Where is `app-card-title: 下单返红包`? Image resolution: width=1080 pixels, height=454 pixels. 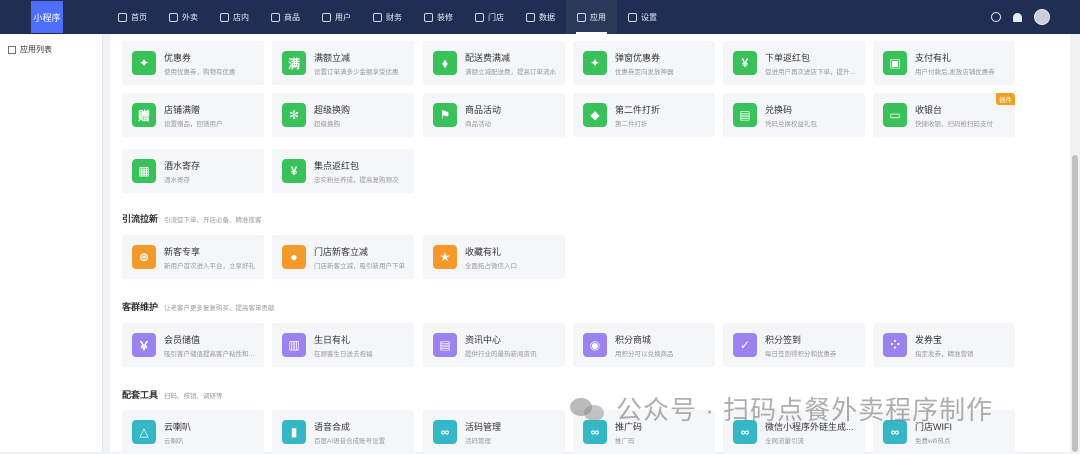 app-card-title: 下单返红包 is located at coordinates (788, 58).